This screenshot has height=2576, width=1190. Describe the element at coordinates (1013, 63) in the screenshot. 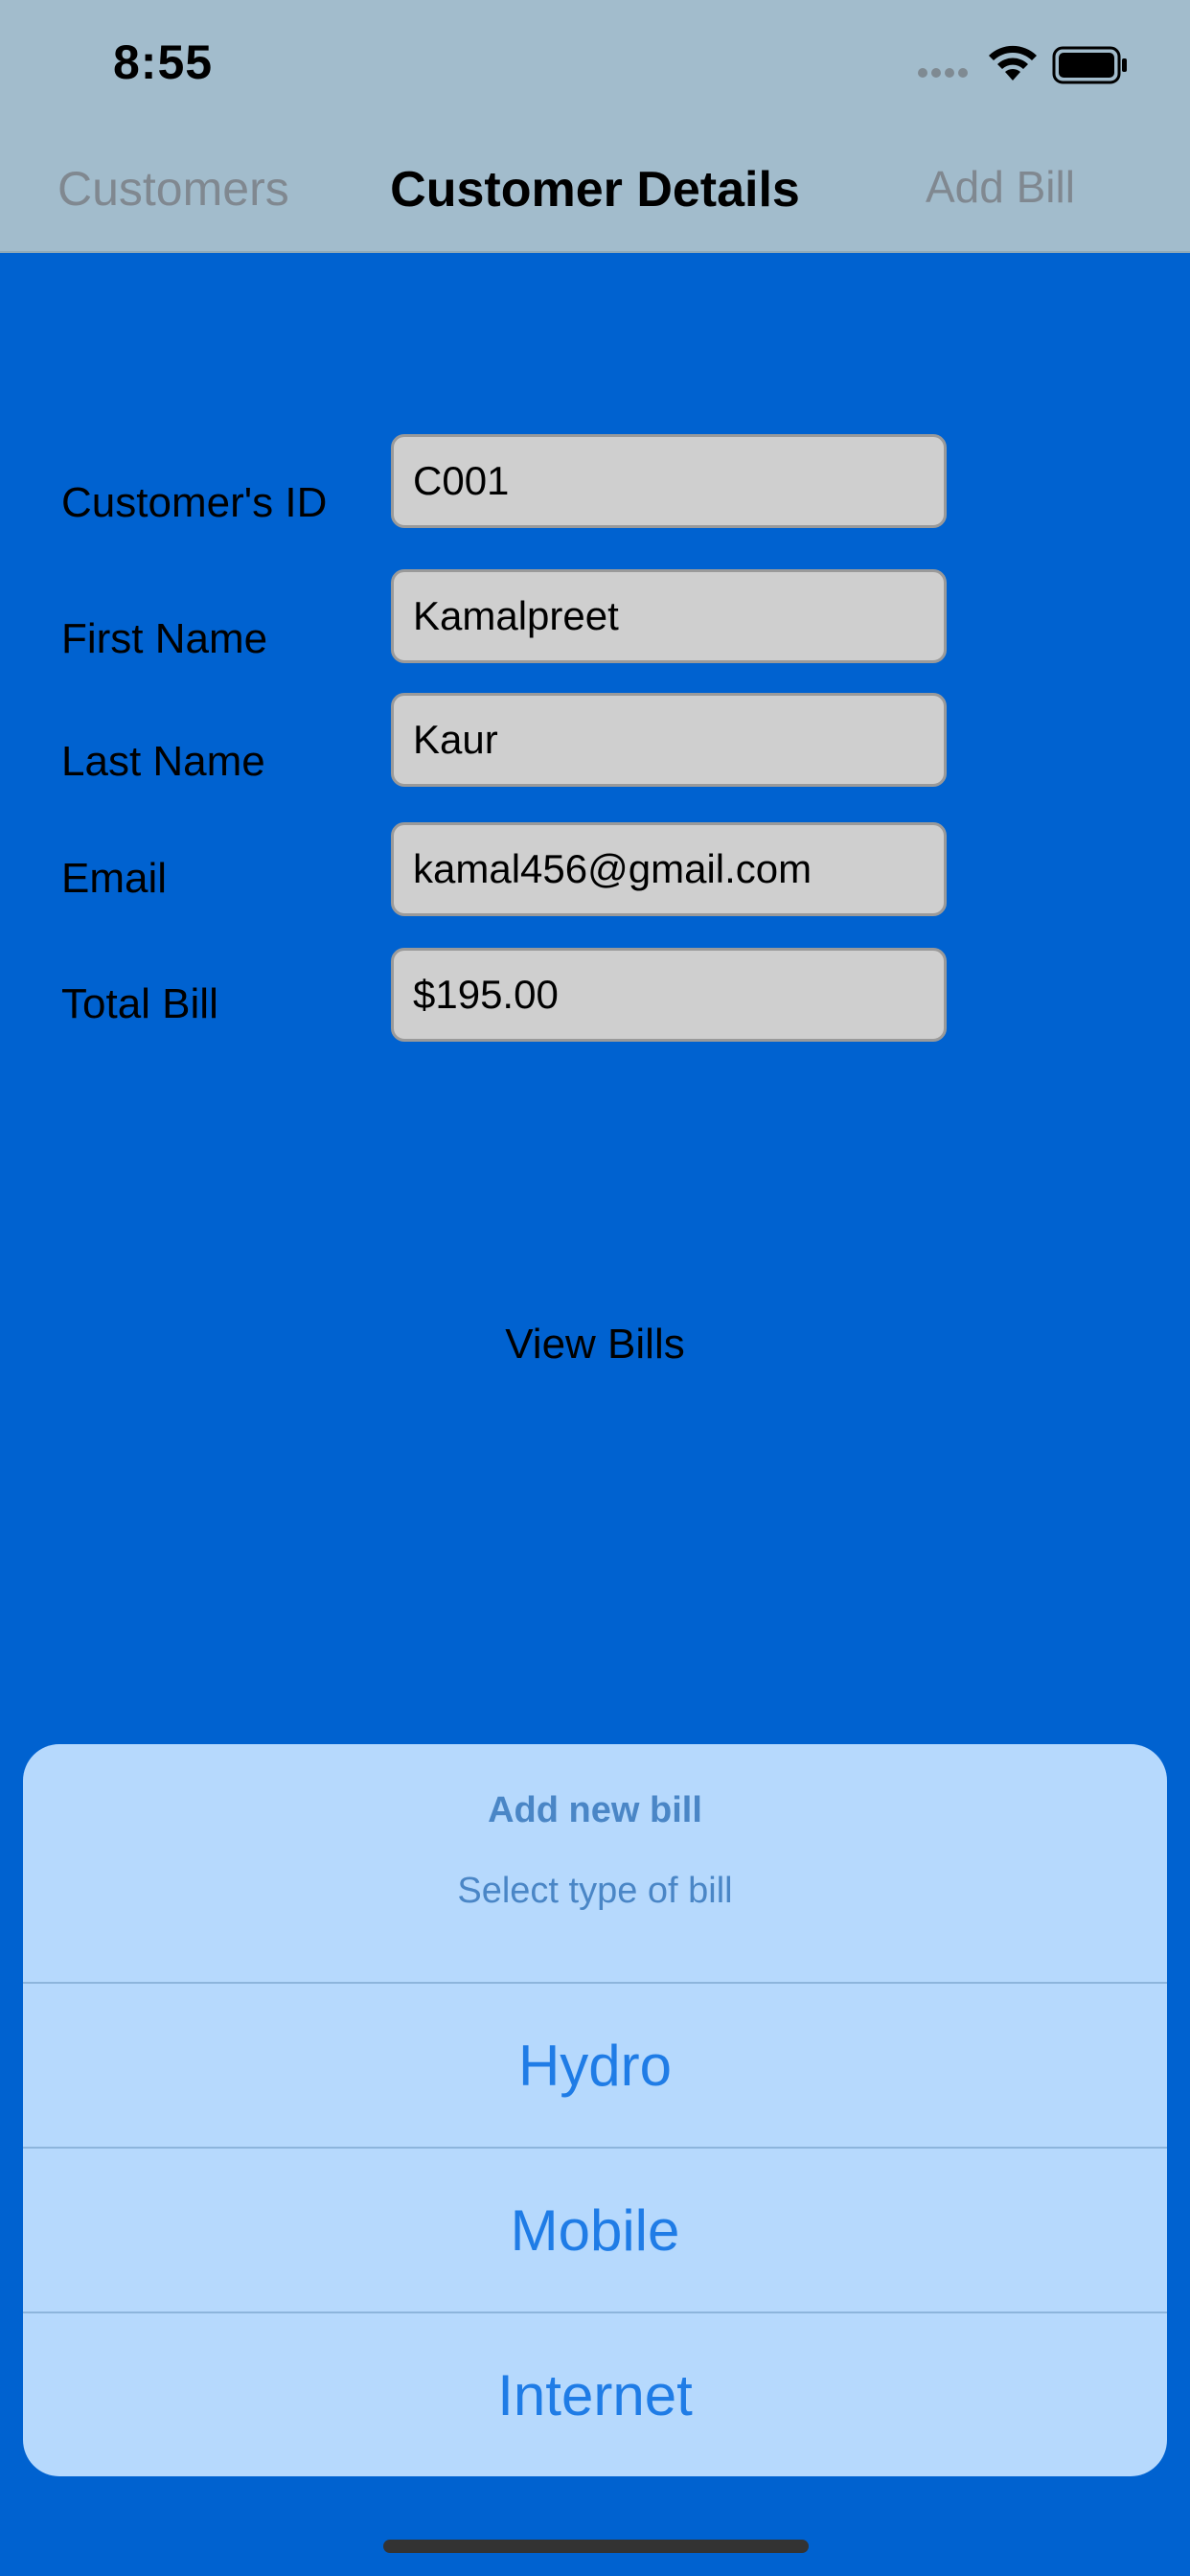

I see `wifi-icon` at that location.